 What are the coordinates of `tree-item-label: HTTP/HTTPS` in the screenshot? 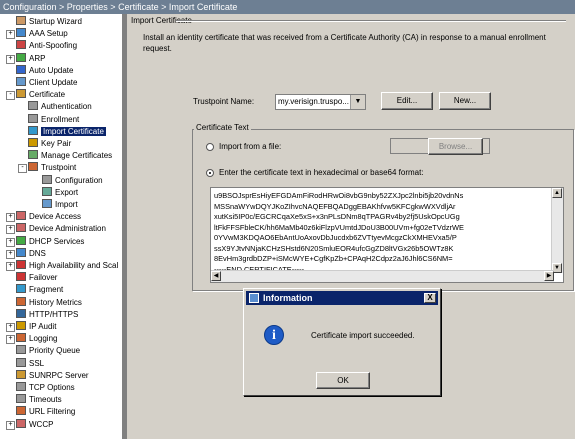 It's located at (54, 314).